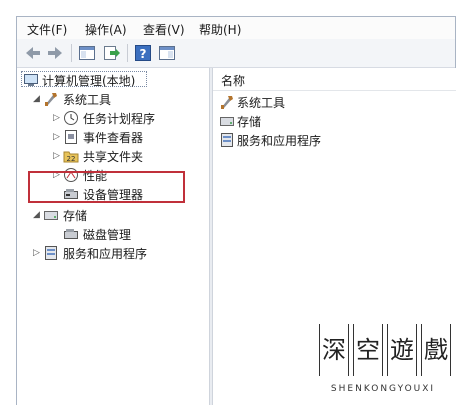  Describe the element at coordinates (71, 159) in the screenshot. I see `svg-text: 22` at that location.